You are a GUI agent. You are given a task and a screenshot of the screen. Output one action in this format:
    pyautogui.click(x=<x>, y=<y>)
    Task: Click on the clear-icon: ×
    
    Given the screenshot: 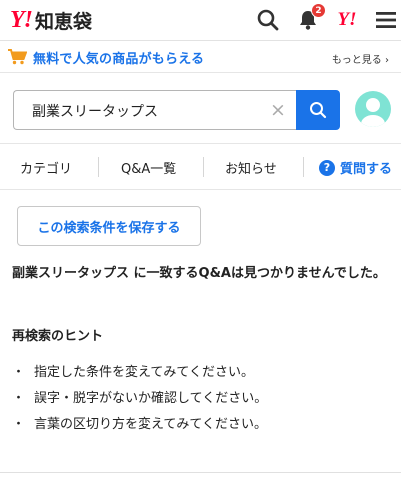 What is the action you would take?
    pyautogui.click(x=278, y=110)
    